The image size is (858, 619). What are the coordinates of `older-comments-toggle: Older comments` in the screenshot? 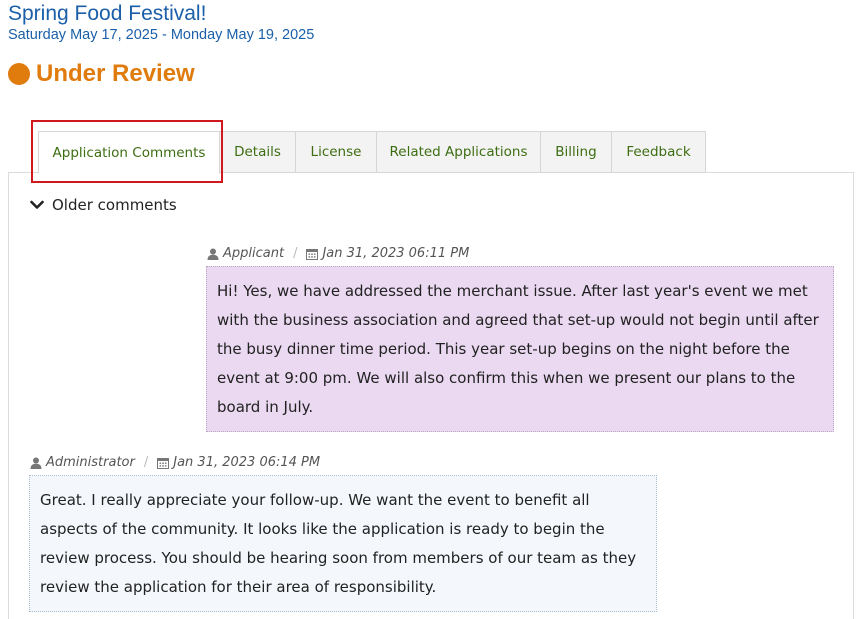 It's located at (103, 205).